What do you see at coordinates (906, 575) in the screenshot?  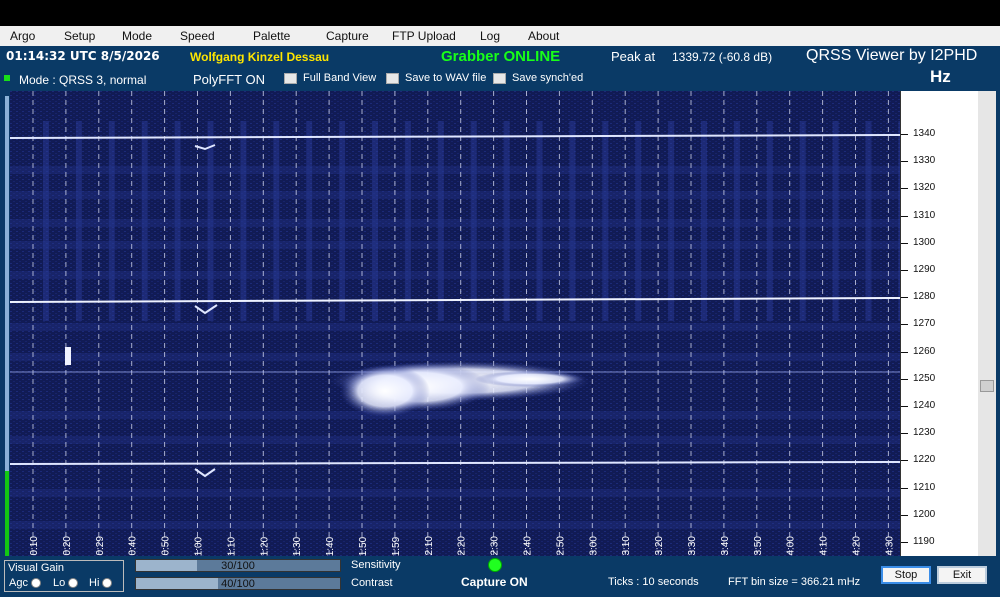 I see `stop-button: Stop` at bounding box center [906, 575].